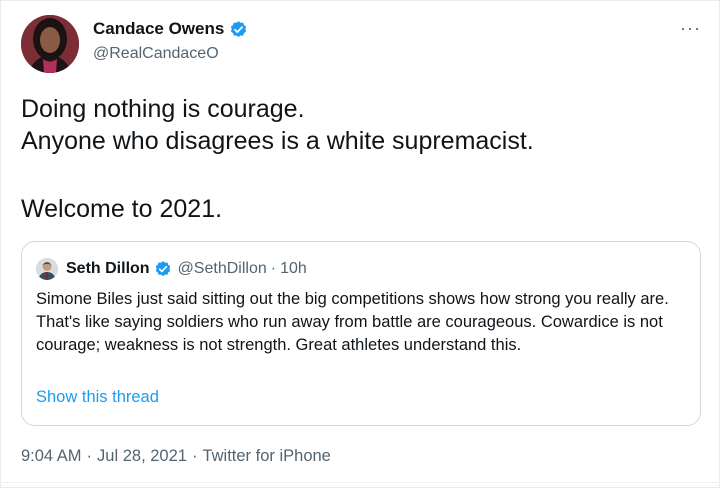 This screenshot has width=720, height=488. I want to click on quoted-author-handle: @SethDillon, so click(222, 268).